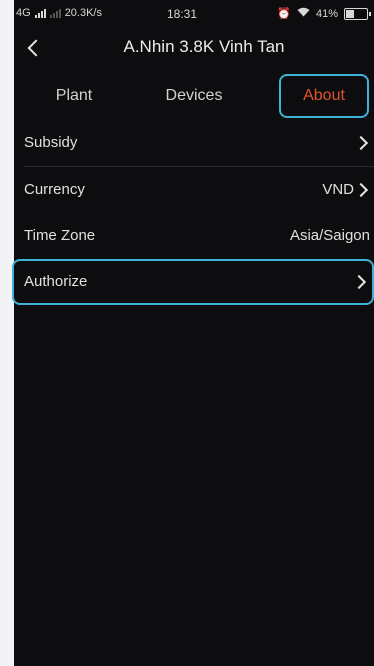 This screenshot has width=374, height=666. I want to click on status-left: 4G 20.3K/s, so click(59, 13).